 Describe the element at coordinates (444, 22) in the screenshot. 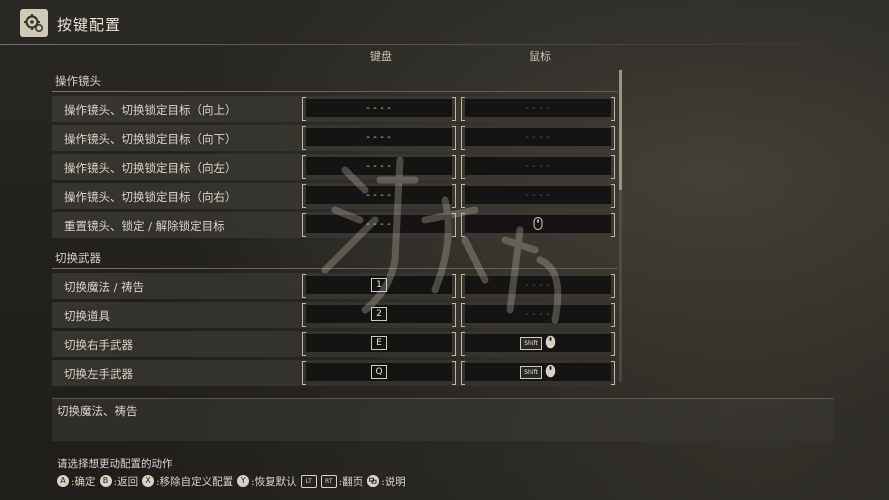

I see `header: 按键配置` at that location.